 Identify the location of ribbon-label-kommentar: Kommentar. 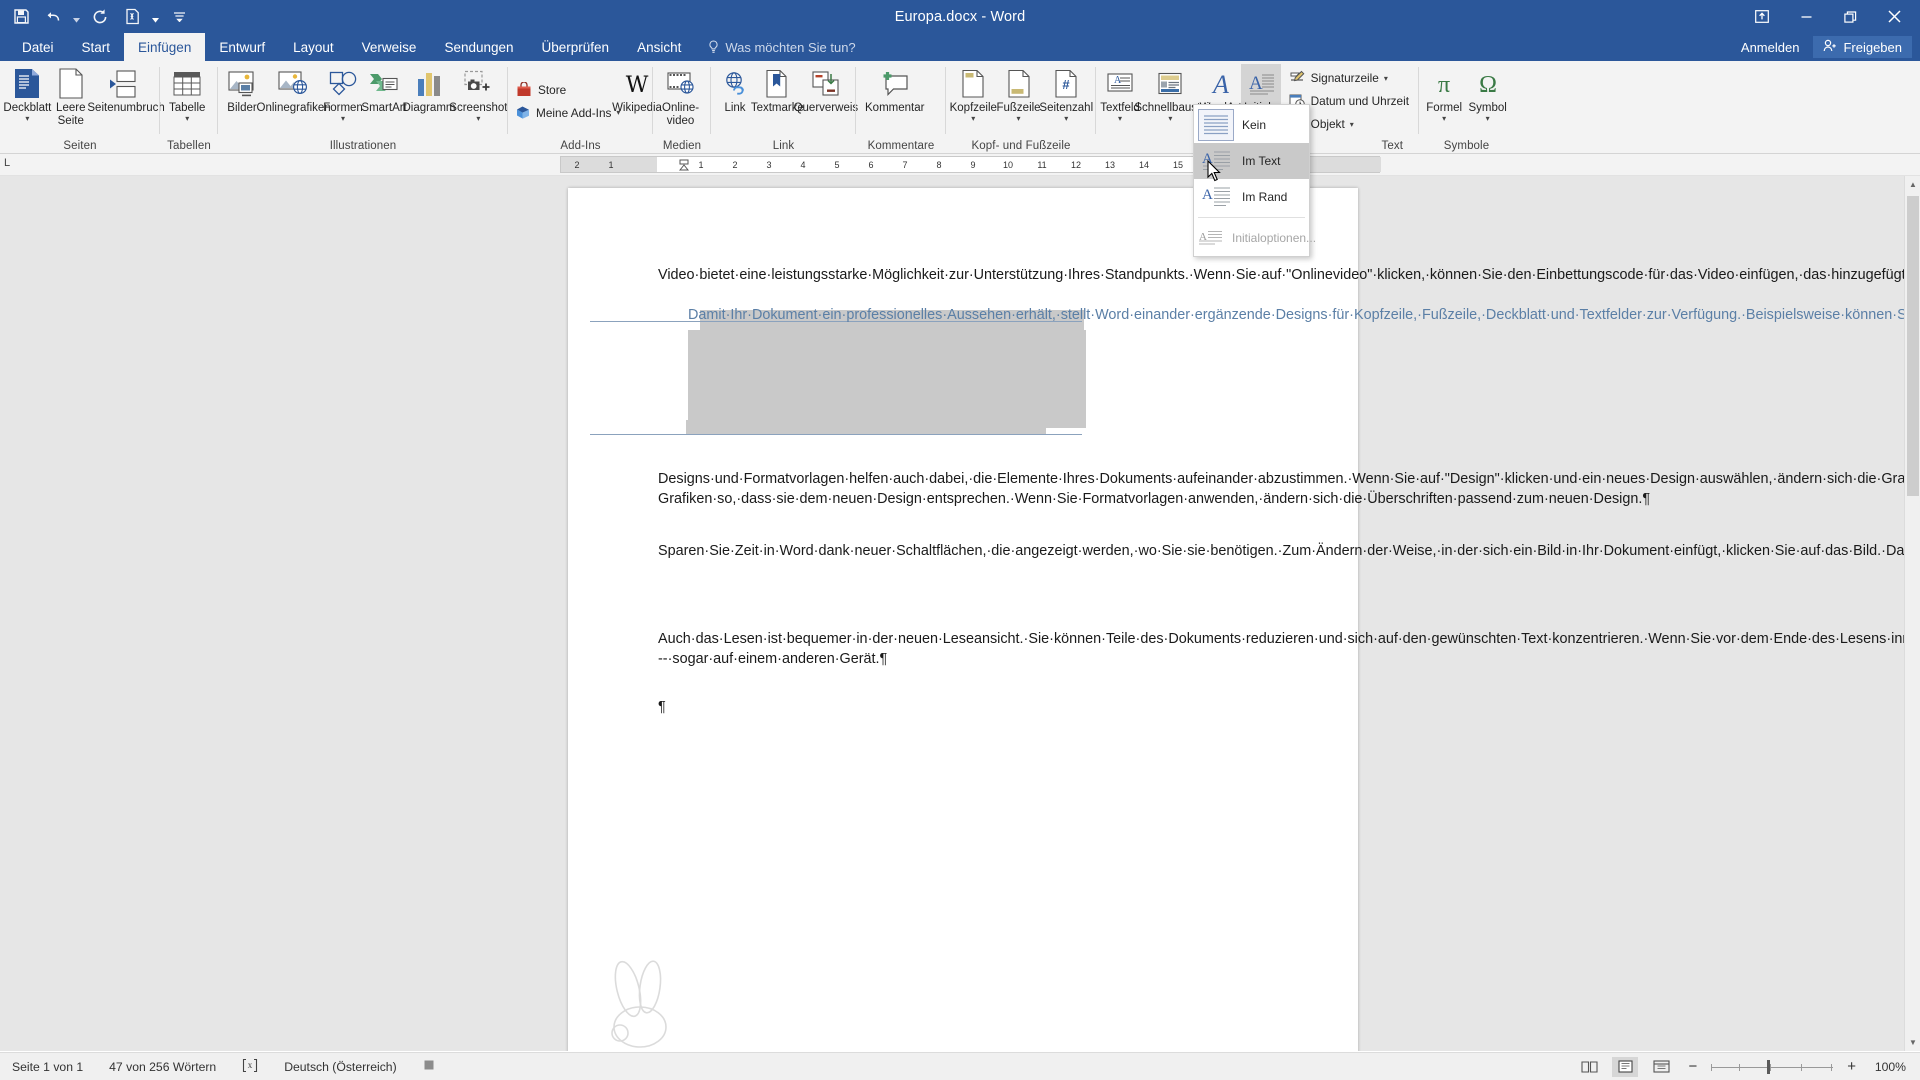
(895, 108).